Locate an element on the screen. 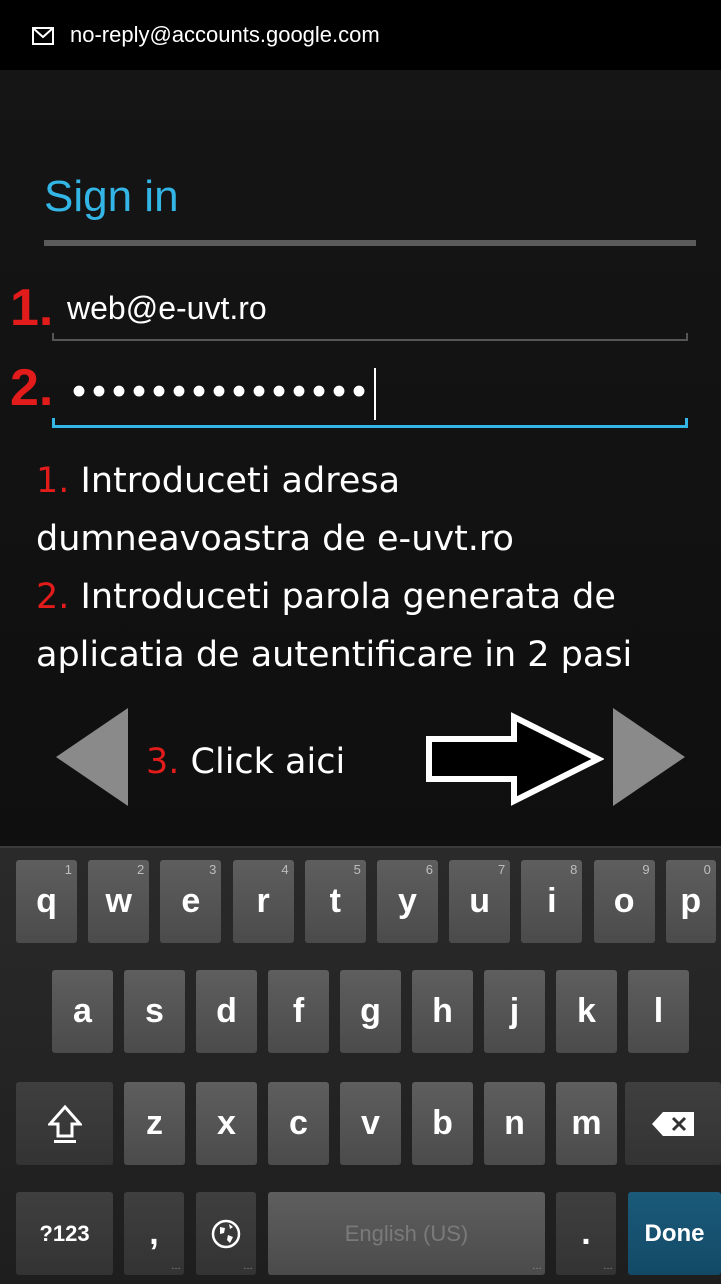  instruction-num: 2. is located at coordinates (53, 597).